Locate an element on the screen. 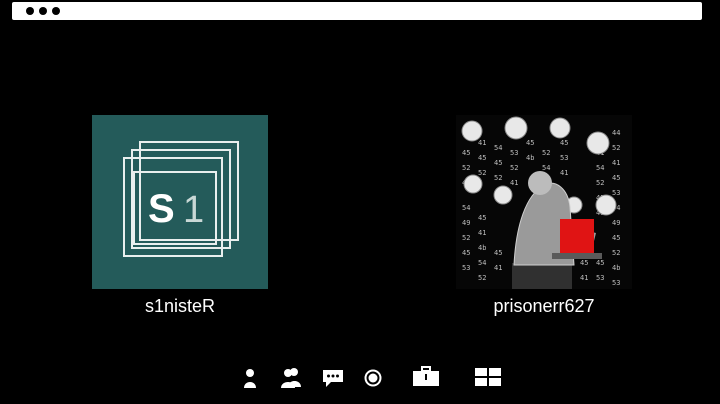 This screenshot has height=404, width=720. window-titlebar is located at coordinates (357, 11).